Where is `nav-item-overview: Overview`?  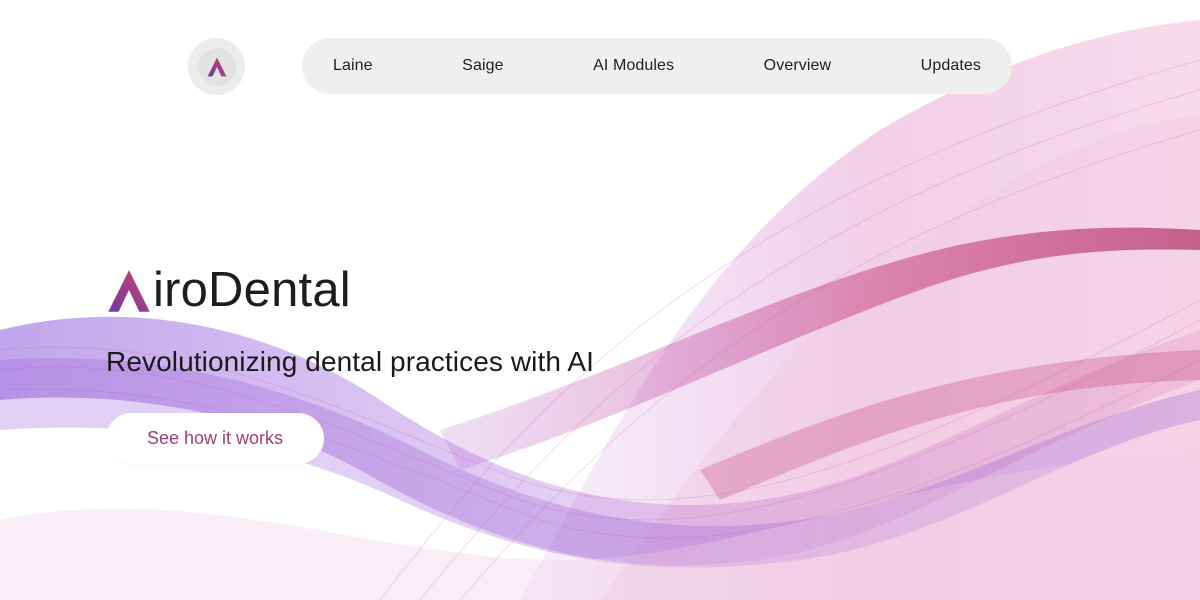
nav-item-overview: Overview is located at coordinates (797, 66).